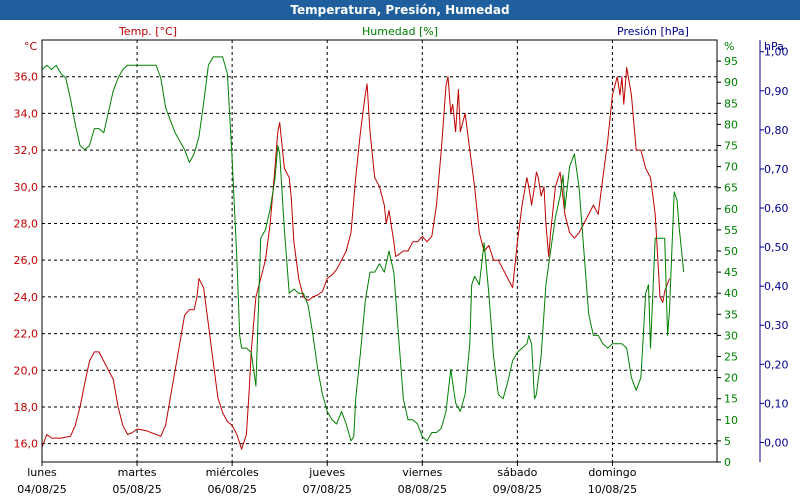  Describe the element at coordinates (776, 91) in the screenshot. I see `pres-tick-label: 0,90` at that location.